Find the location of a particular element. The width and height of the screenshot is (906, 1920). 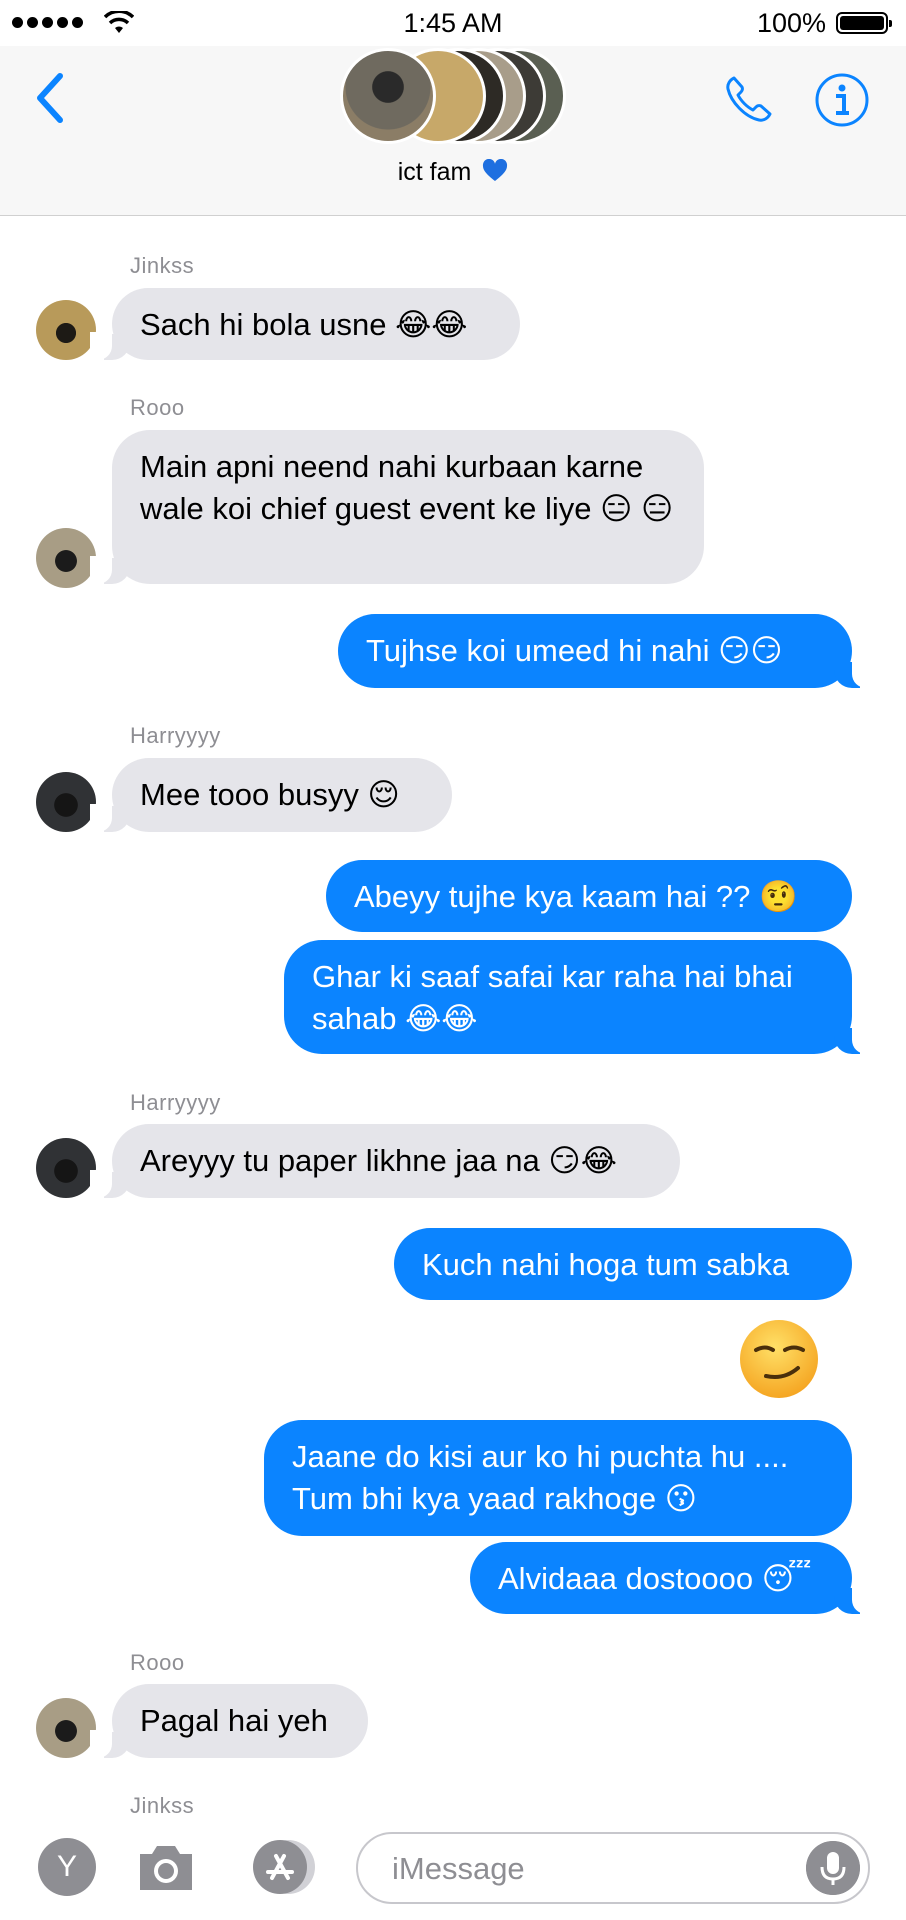

message-text: Sach hi bola usne 😂😂 is located at coordinates (304, 324).